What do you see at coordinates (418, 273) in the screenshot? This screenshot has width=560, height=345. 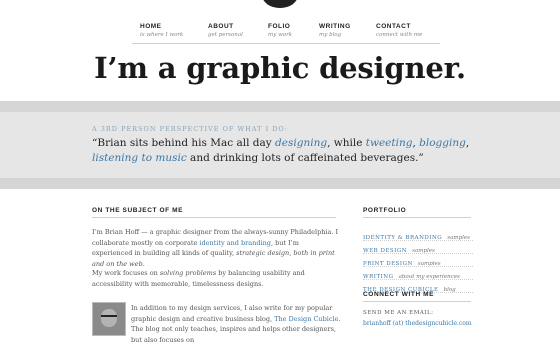 I see `portfolio-item-writing: Writing about my experiences` at bounding box center [418, 273].